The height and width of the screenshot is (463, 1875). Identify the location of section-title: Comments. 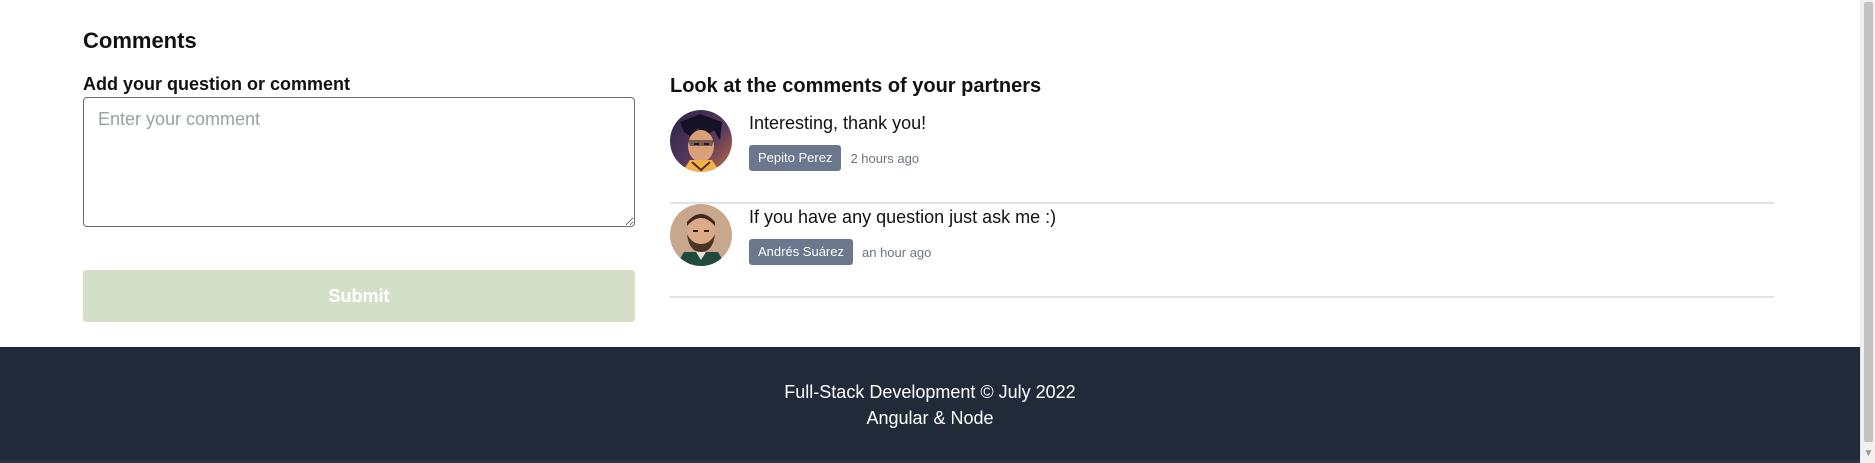
(140, 40).